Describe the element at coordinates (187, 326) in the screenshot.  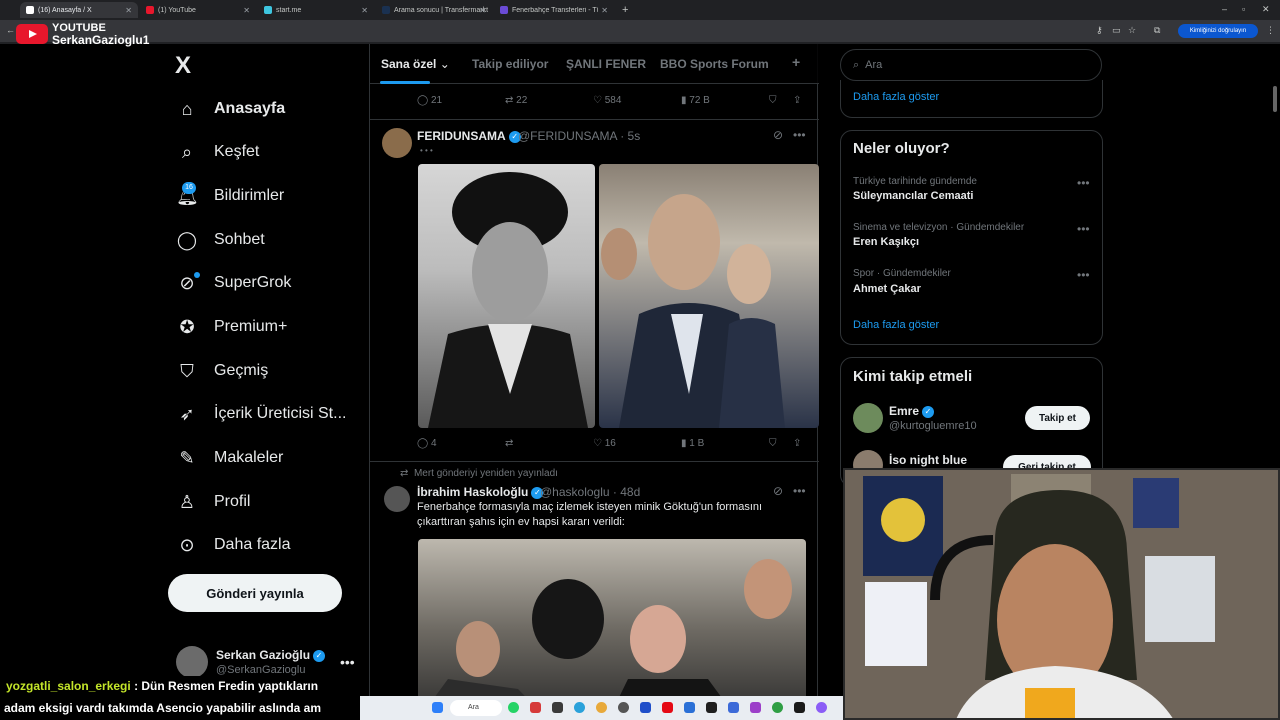
I see `premium-icon: ✪` at that location.